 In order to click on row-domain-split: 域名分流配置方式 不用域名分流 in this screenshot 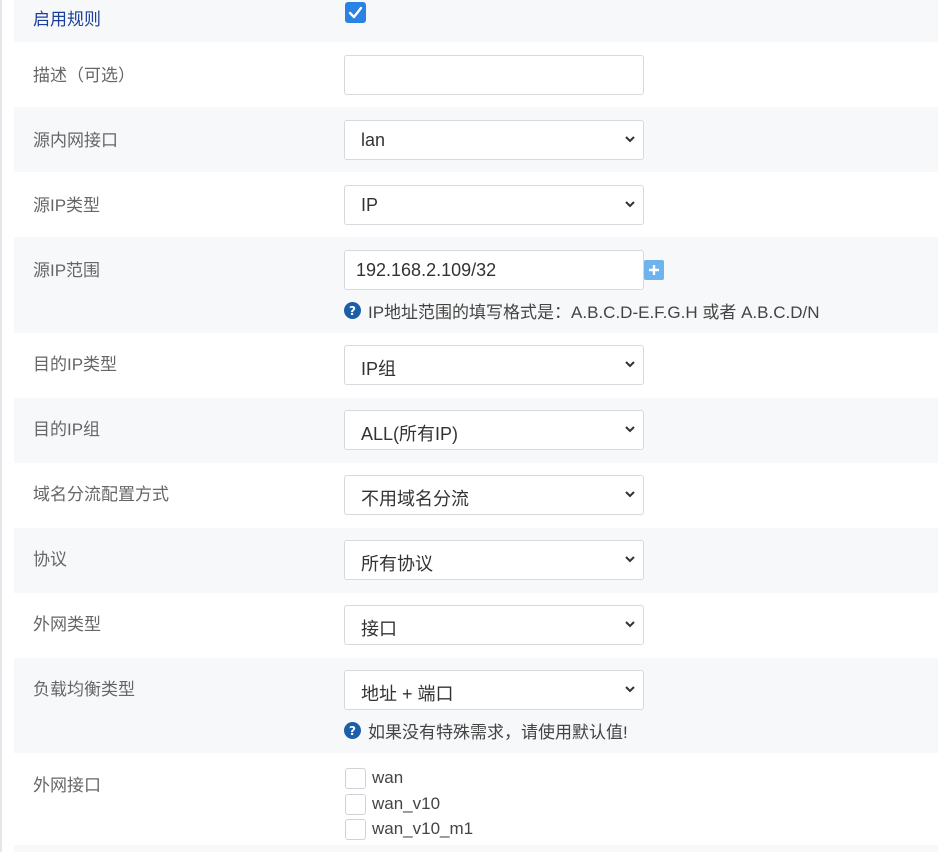, I will do `click(476, 495)`.